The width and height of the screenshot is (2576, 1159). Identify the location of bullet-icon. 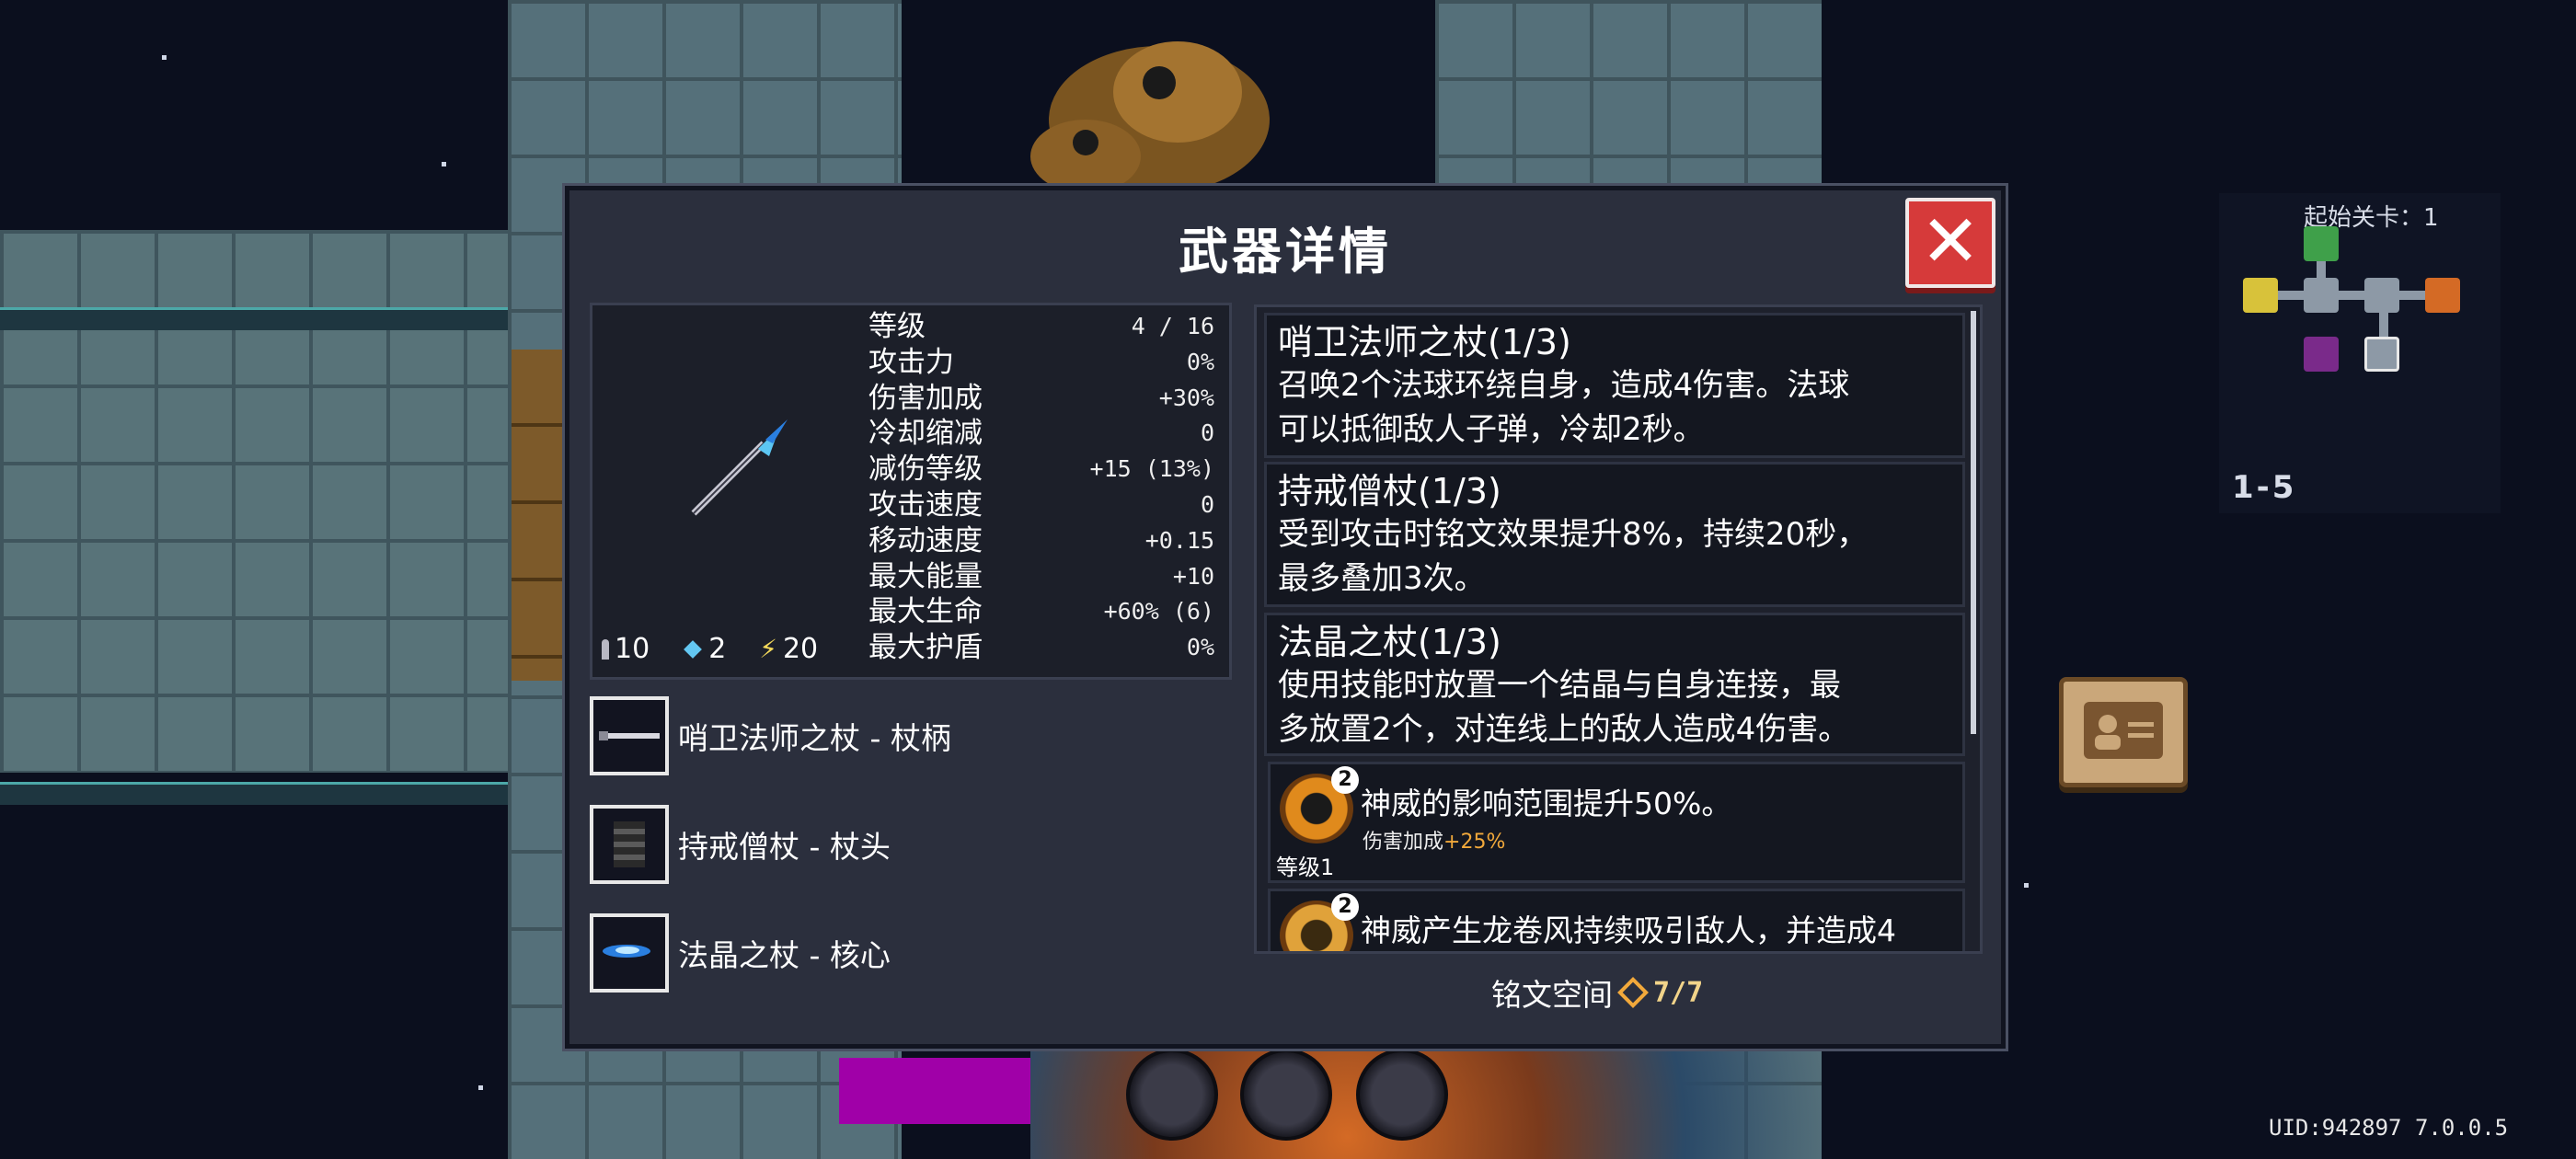
(605, 649).